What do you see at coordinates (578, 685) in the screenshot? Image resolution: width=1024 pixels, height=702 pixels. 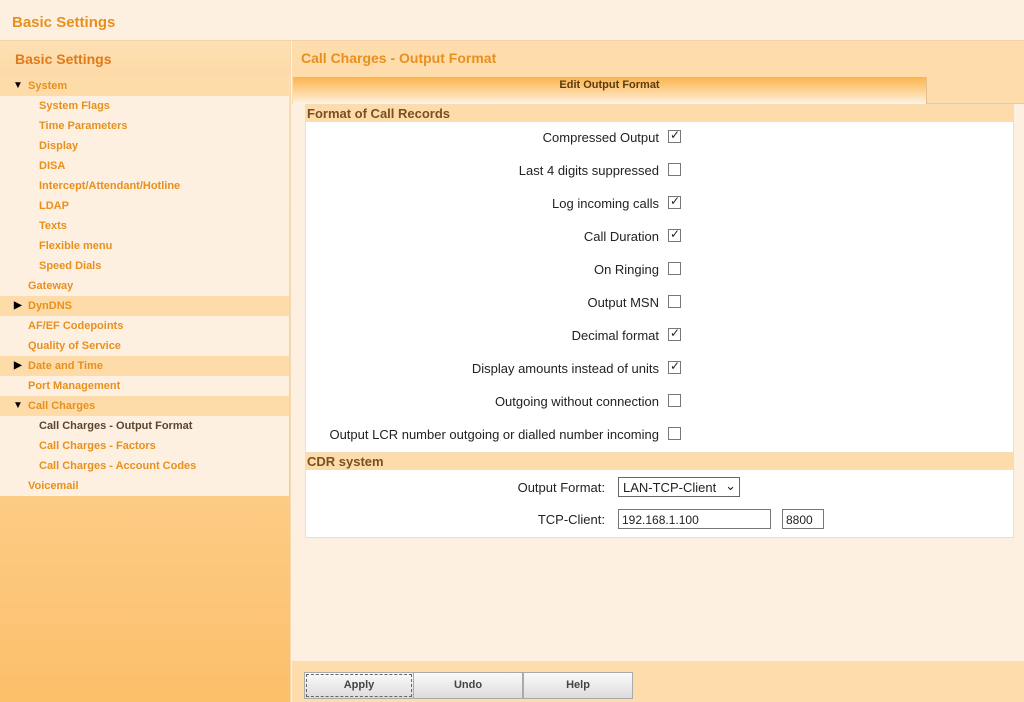 I see `help-button: Help` at bounding box center [578, 685].